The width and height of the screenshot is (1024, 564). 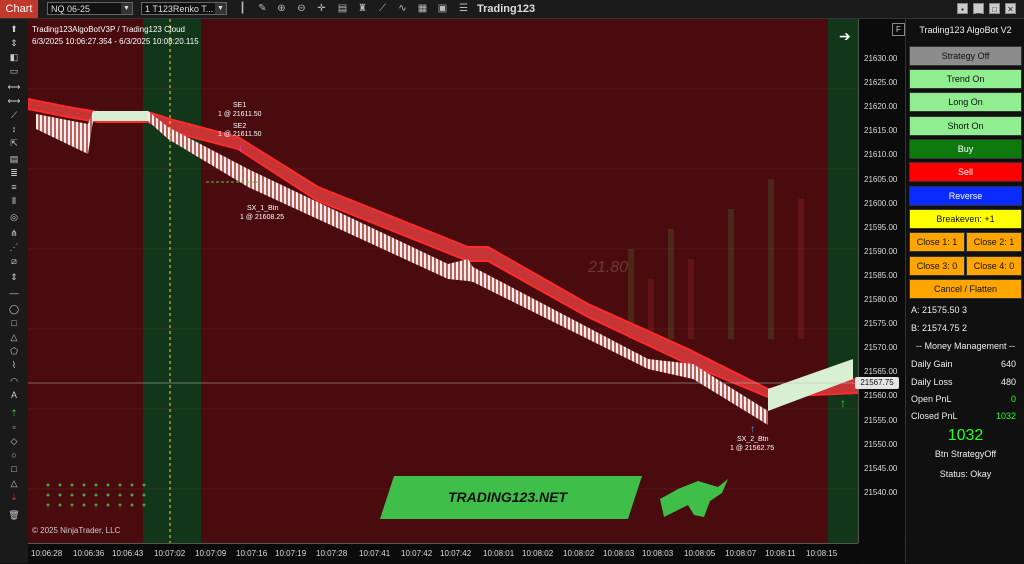 I want to click on button-status-label: Btn StrategyOff, so click(x=965, y=454).